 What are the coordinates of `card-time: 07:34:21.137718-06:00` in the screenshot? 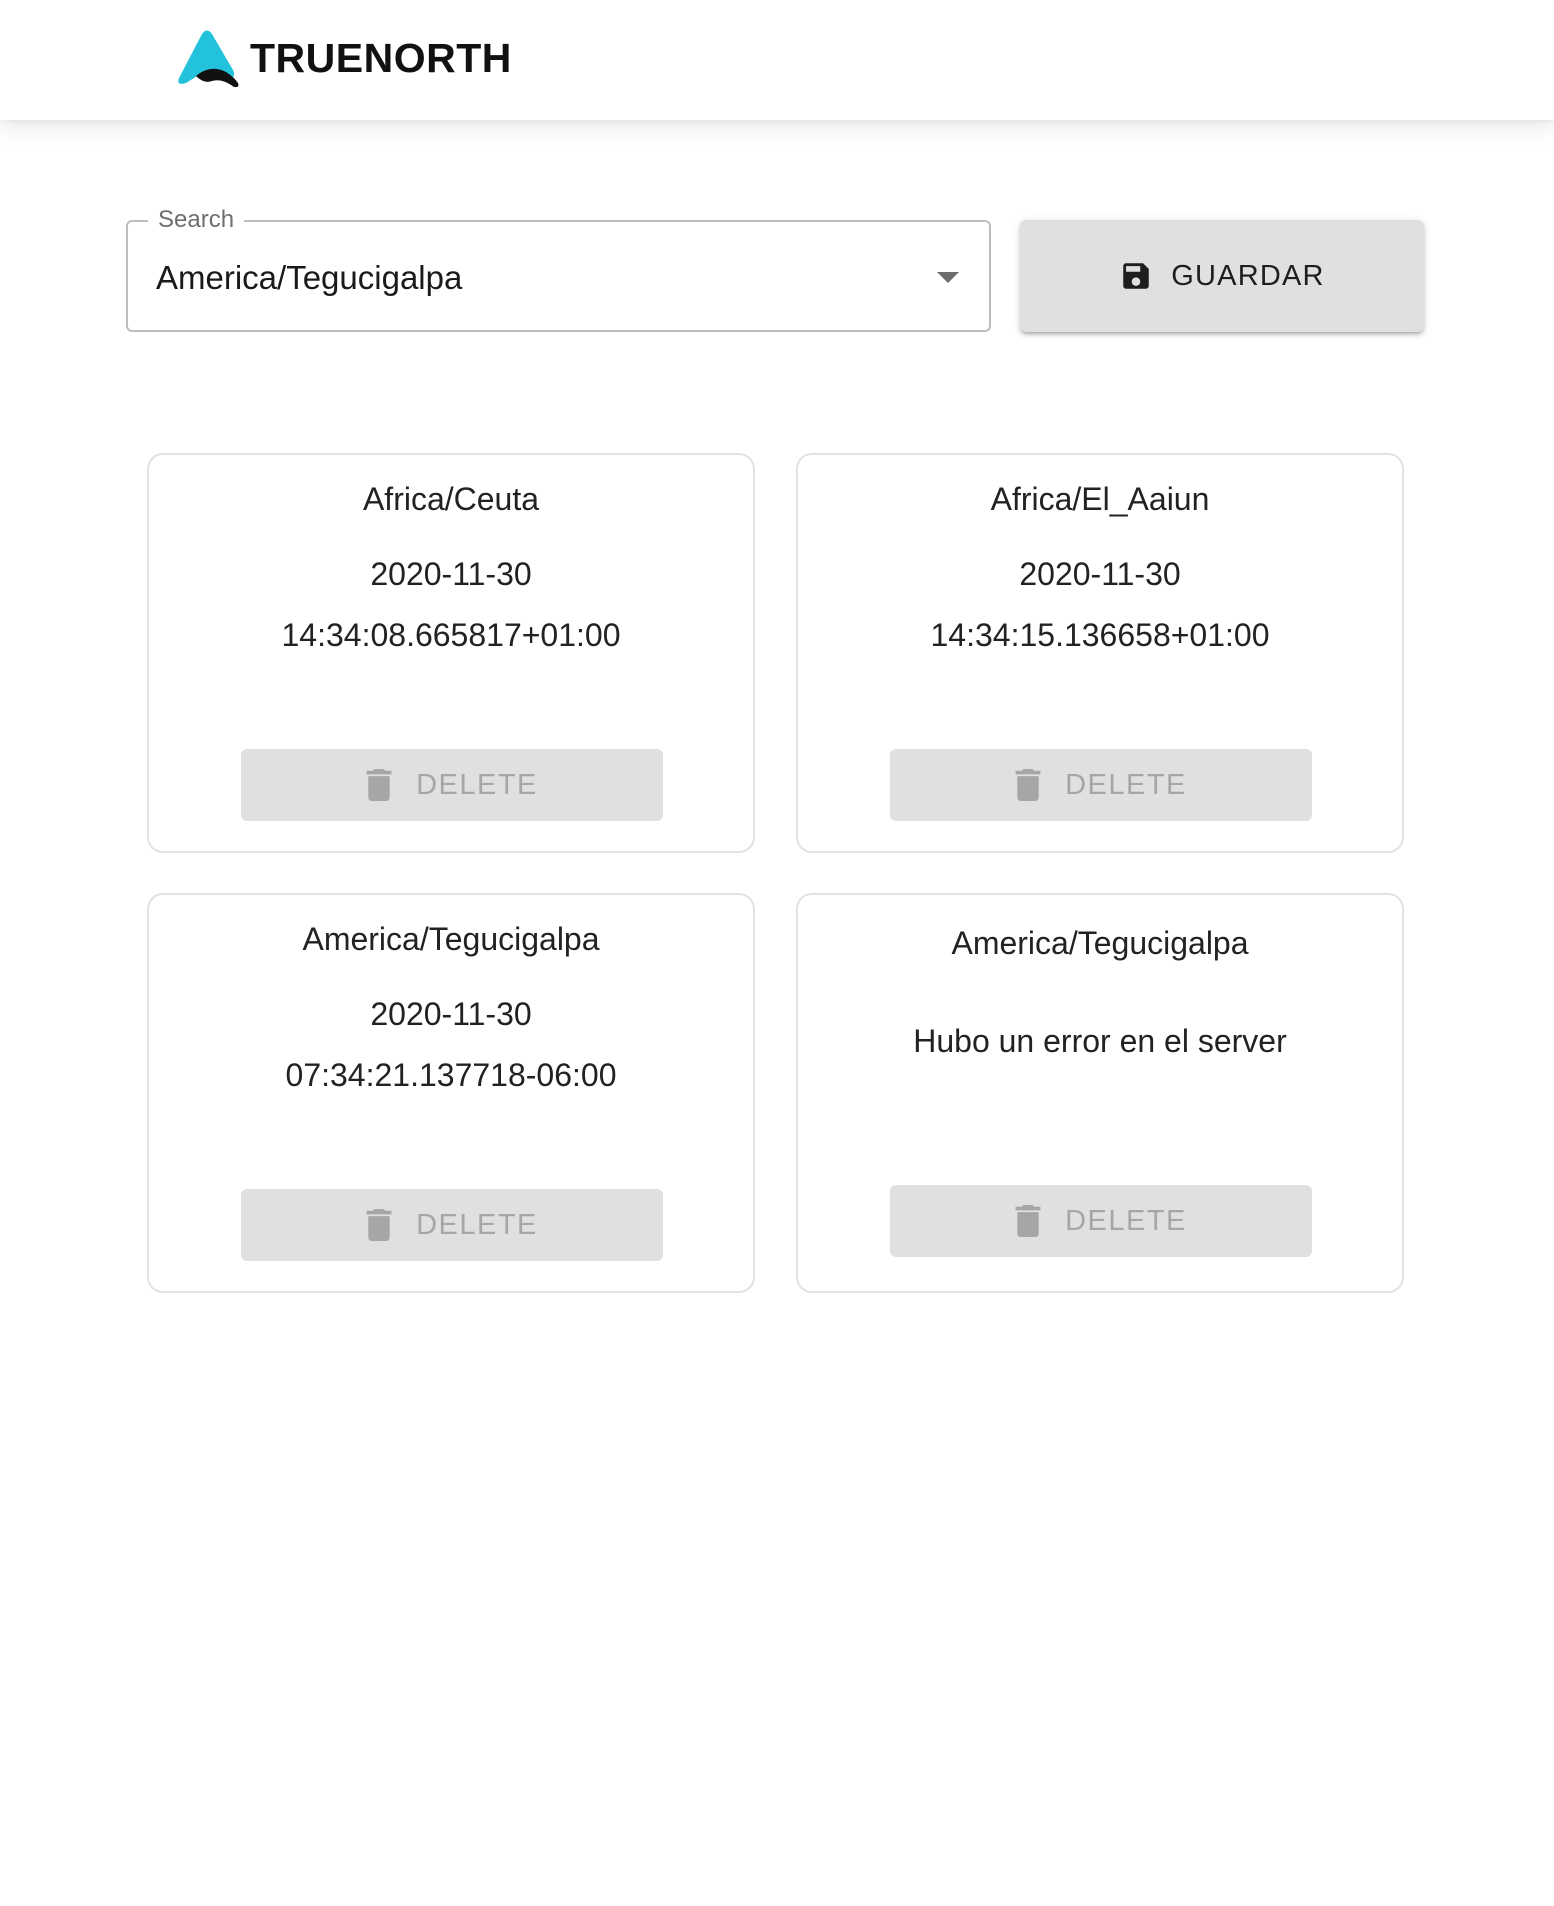 It's located at (451, 1075).